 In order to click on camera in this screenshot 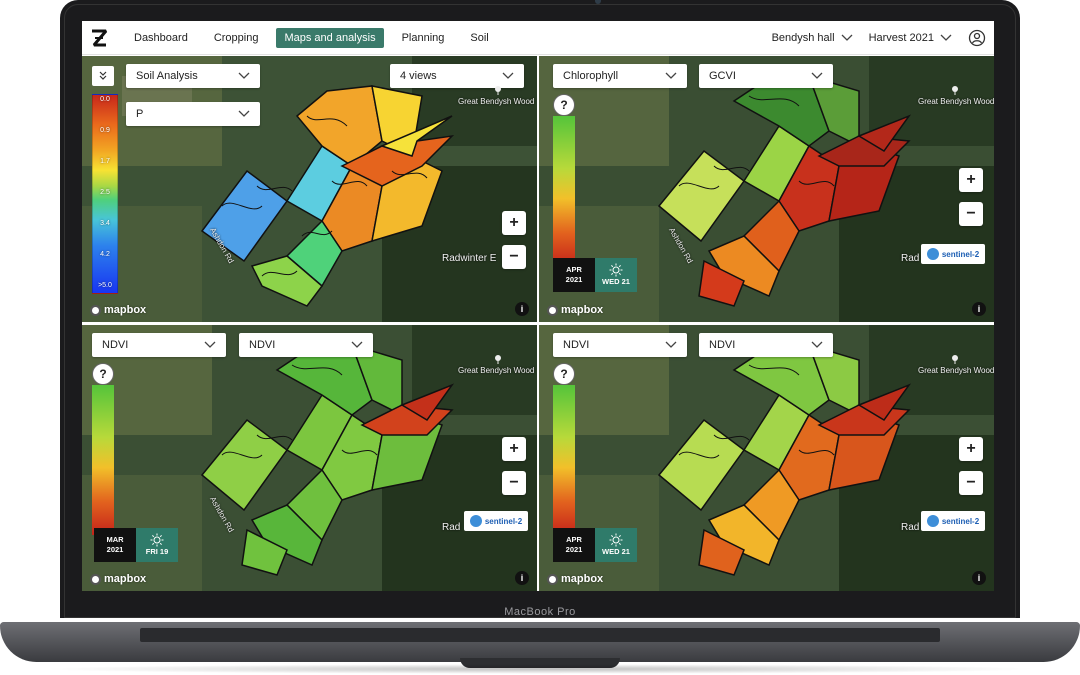, I will do `click(598, 2)`.